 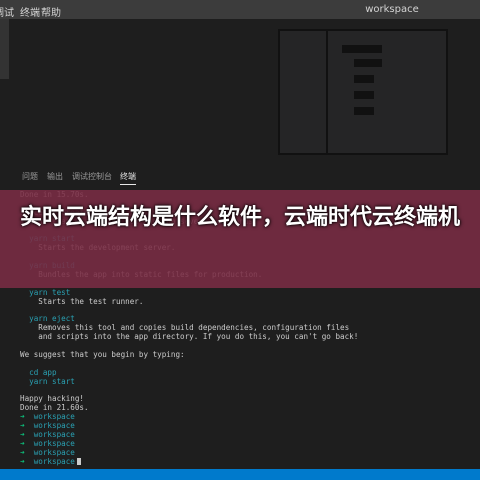 What do you see at coordinates (51, 11) in the screenshot?
I see `menu-help: 帮助` at bounding box center [51, 11].